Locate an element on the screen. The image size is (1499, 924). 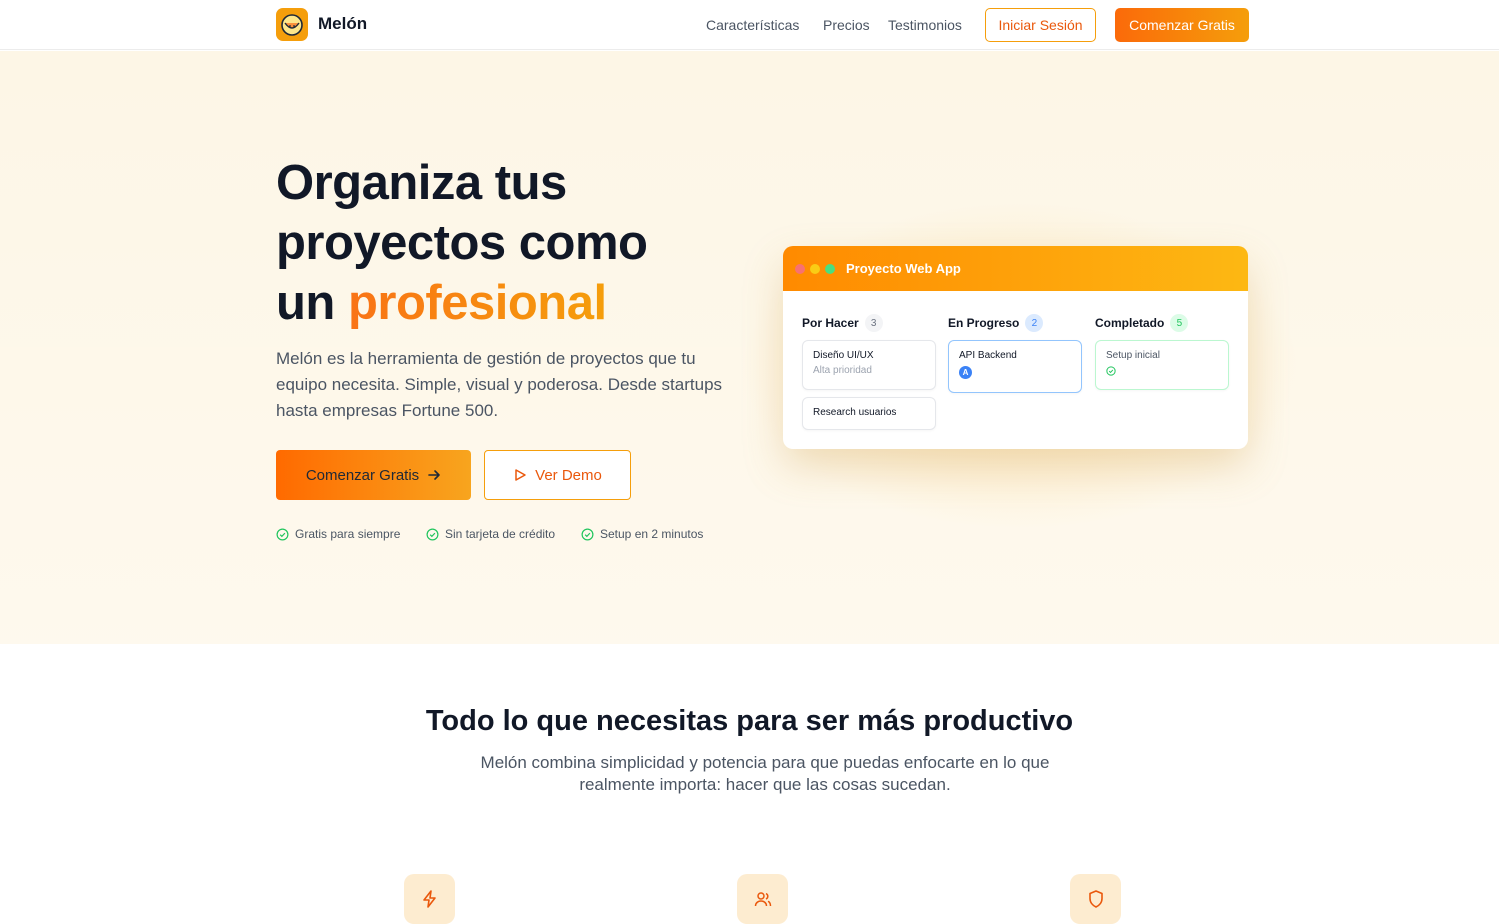
start-free-button: Comenzar Gratis is located at coordinates (373, 475).